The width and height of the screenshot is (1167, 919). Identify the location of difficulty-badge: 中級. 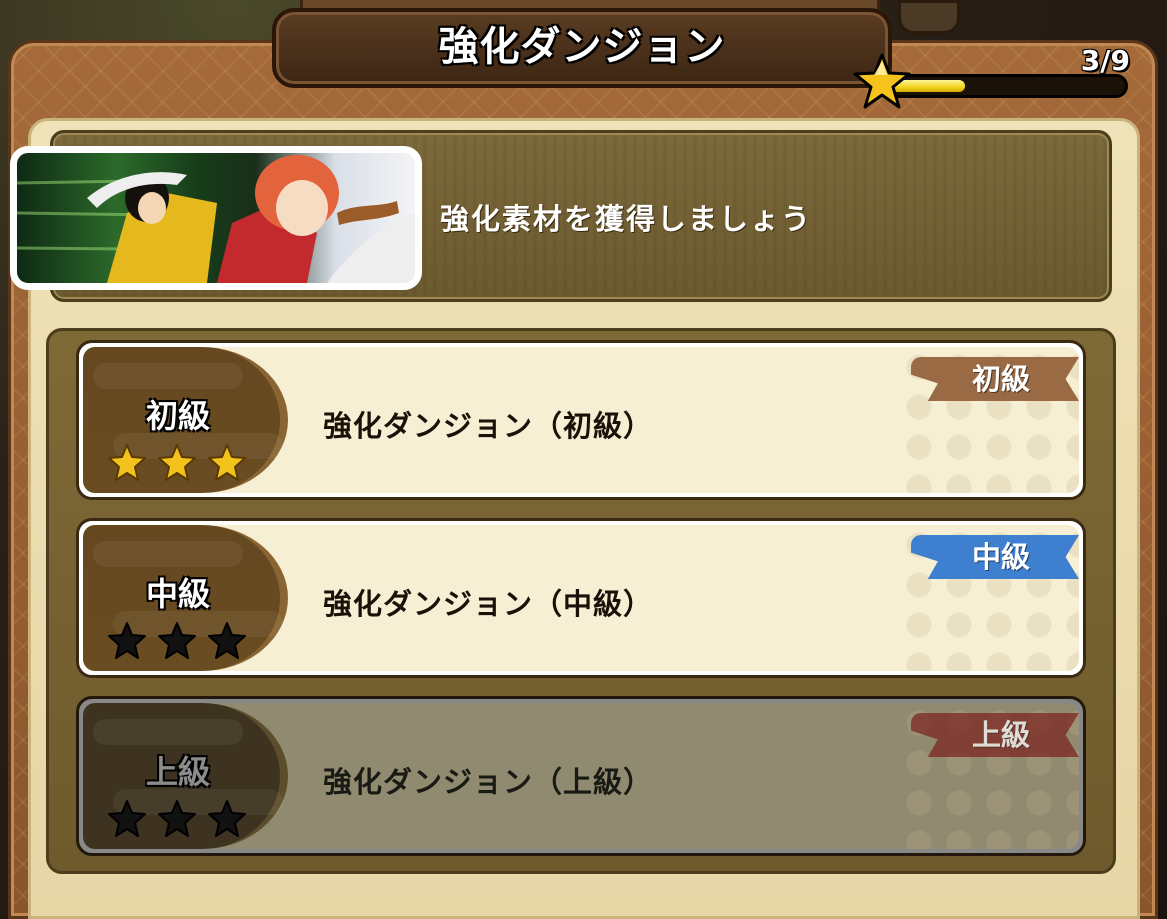
(995, 557).